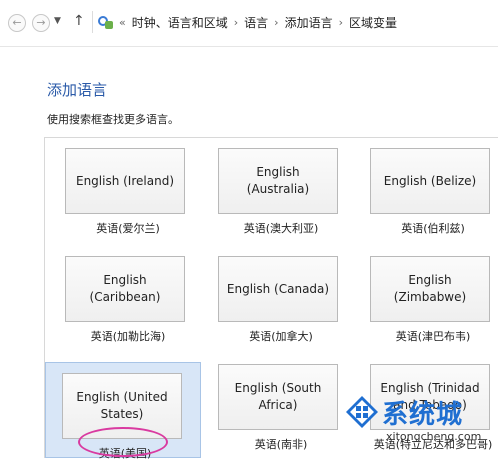  What do you see at coordinates (113, 119) in the screenshot?
I see `page-subtitle: 使用搜索框查找更多语言。` at bounding box center [113, 119].